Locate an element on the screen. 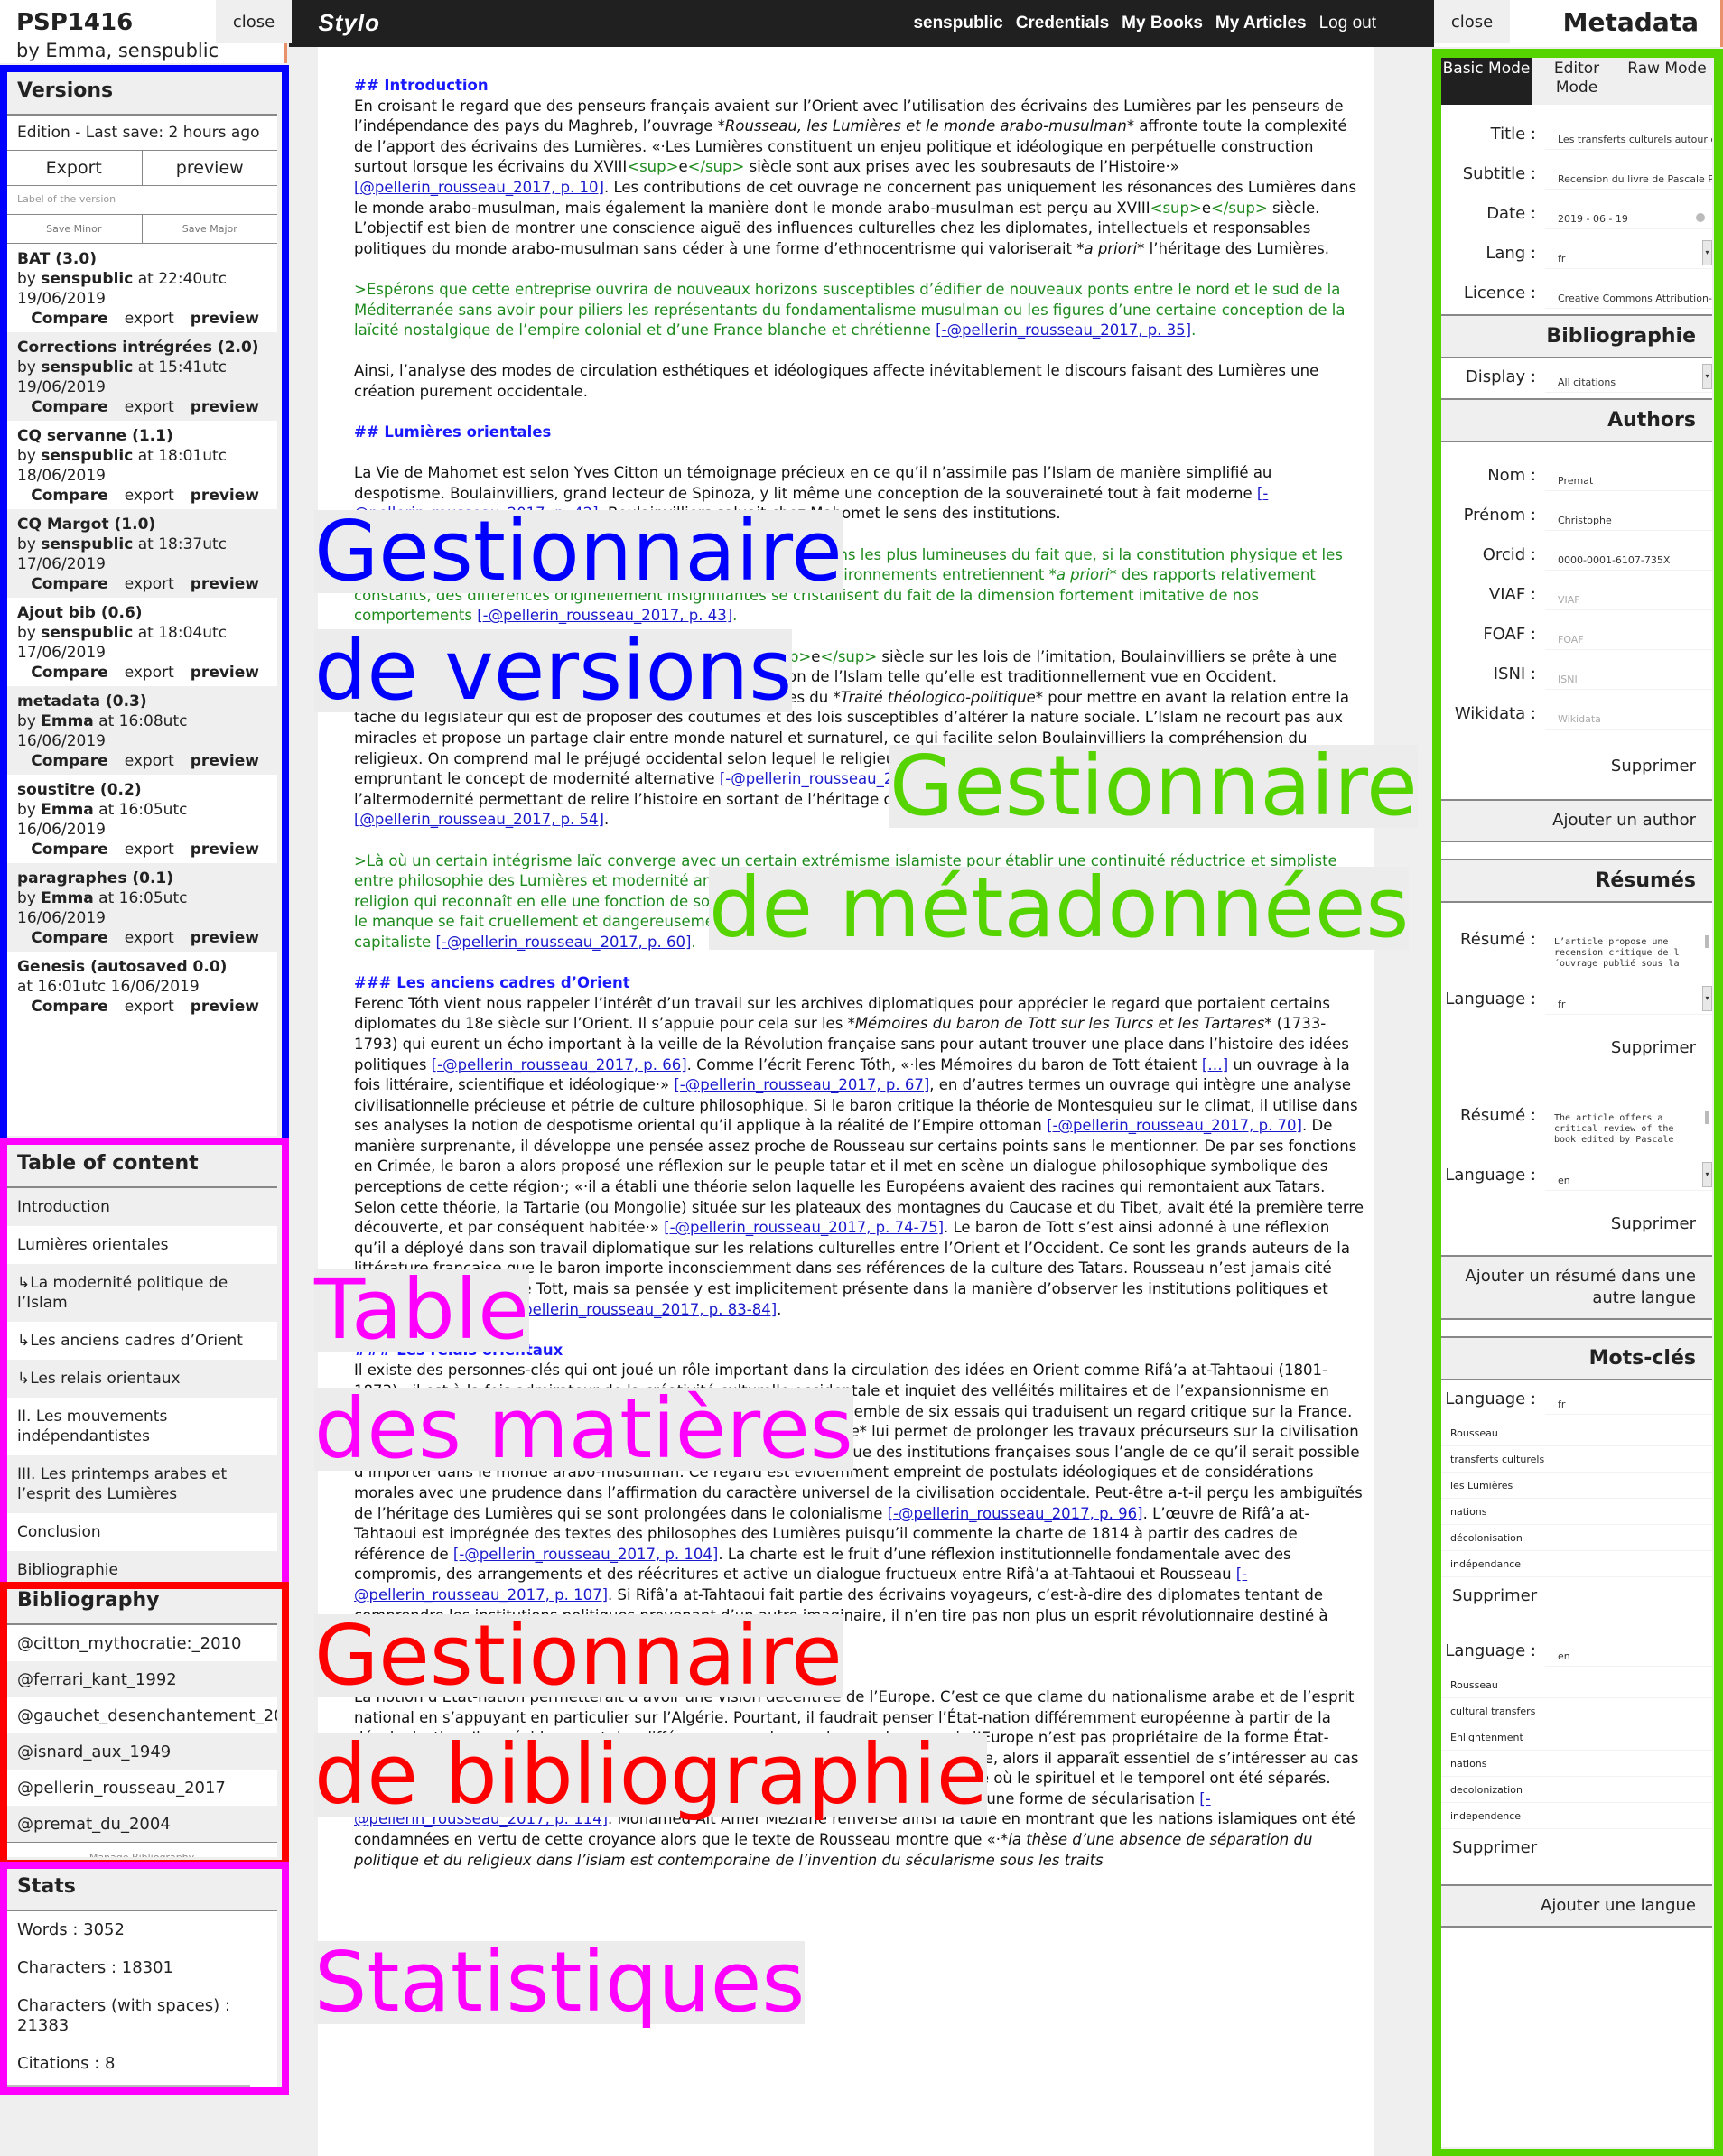  field-input: Recension du livre de Pascale Pellerin is located at coordinates (1628, 175).